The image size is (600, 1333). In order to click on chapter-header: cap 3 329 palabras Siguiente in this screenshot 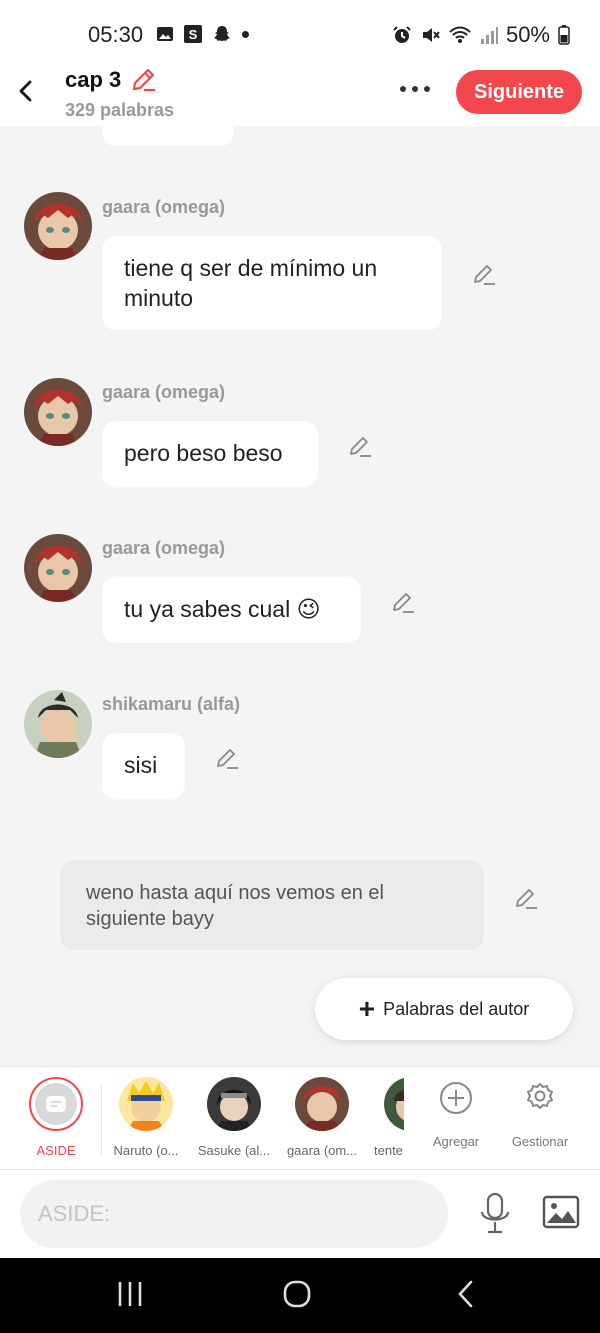, I will do `click(300, 93)`.